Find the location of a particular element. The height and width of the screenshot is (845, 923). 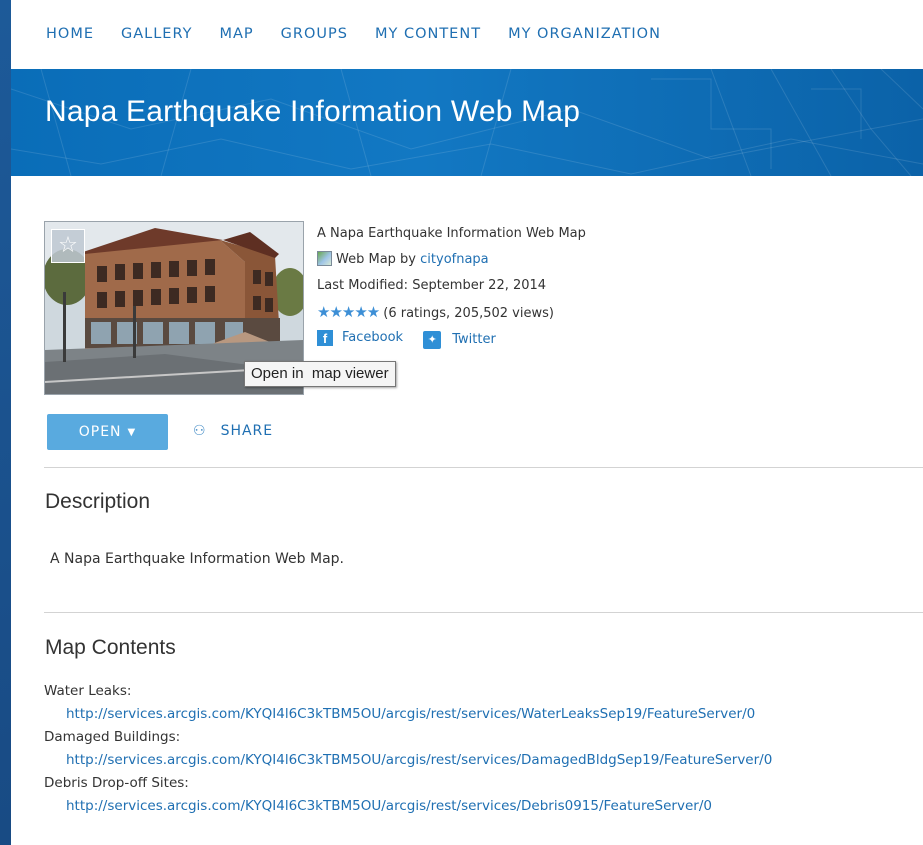

facebook-share: f Facebook is located at coordinates (360, 338).